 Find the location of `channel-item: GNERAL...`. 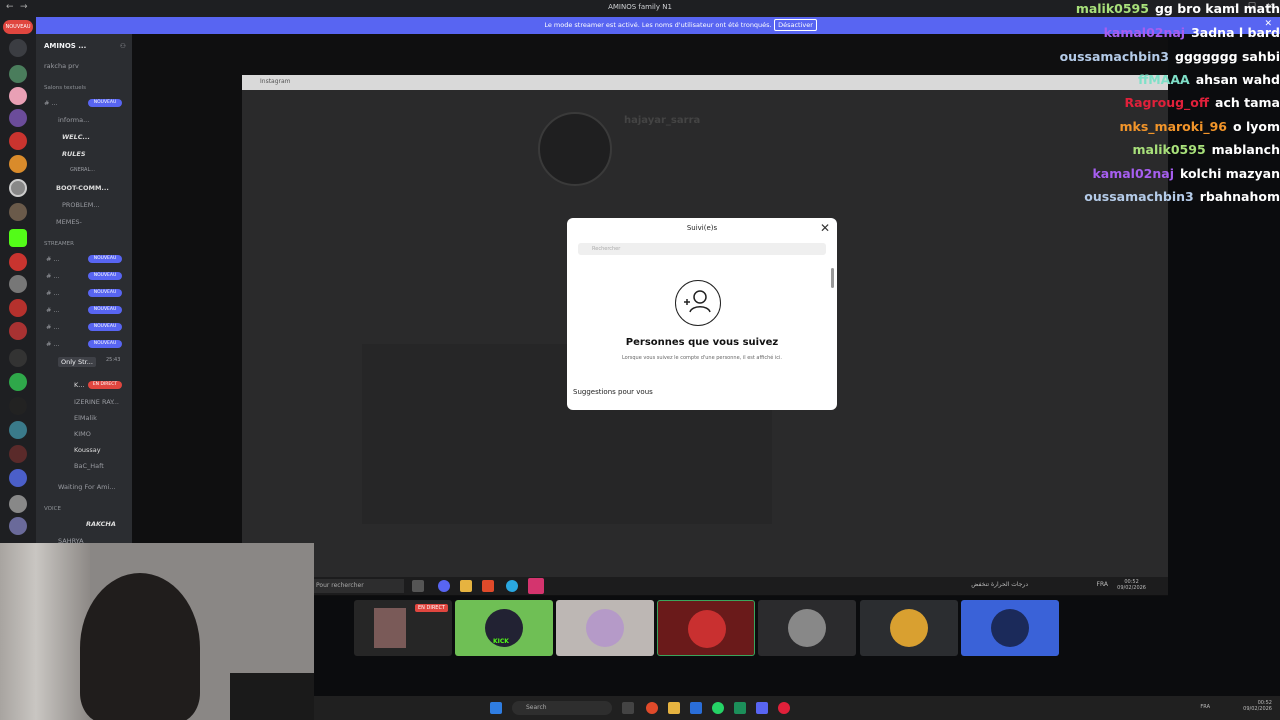

channel-item: GNERAL... is located at coordinates (82, 170).